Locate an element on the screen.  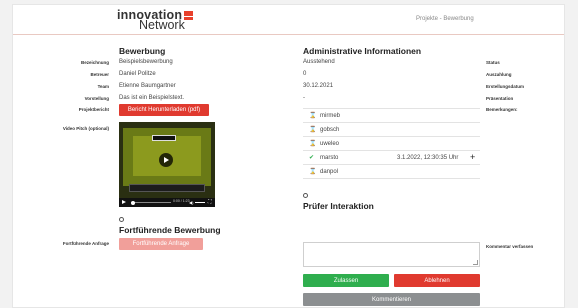
pruefer-title: Prüfer Interaktion is located at coordinates (338, 206).